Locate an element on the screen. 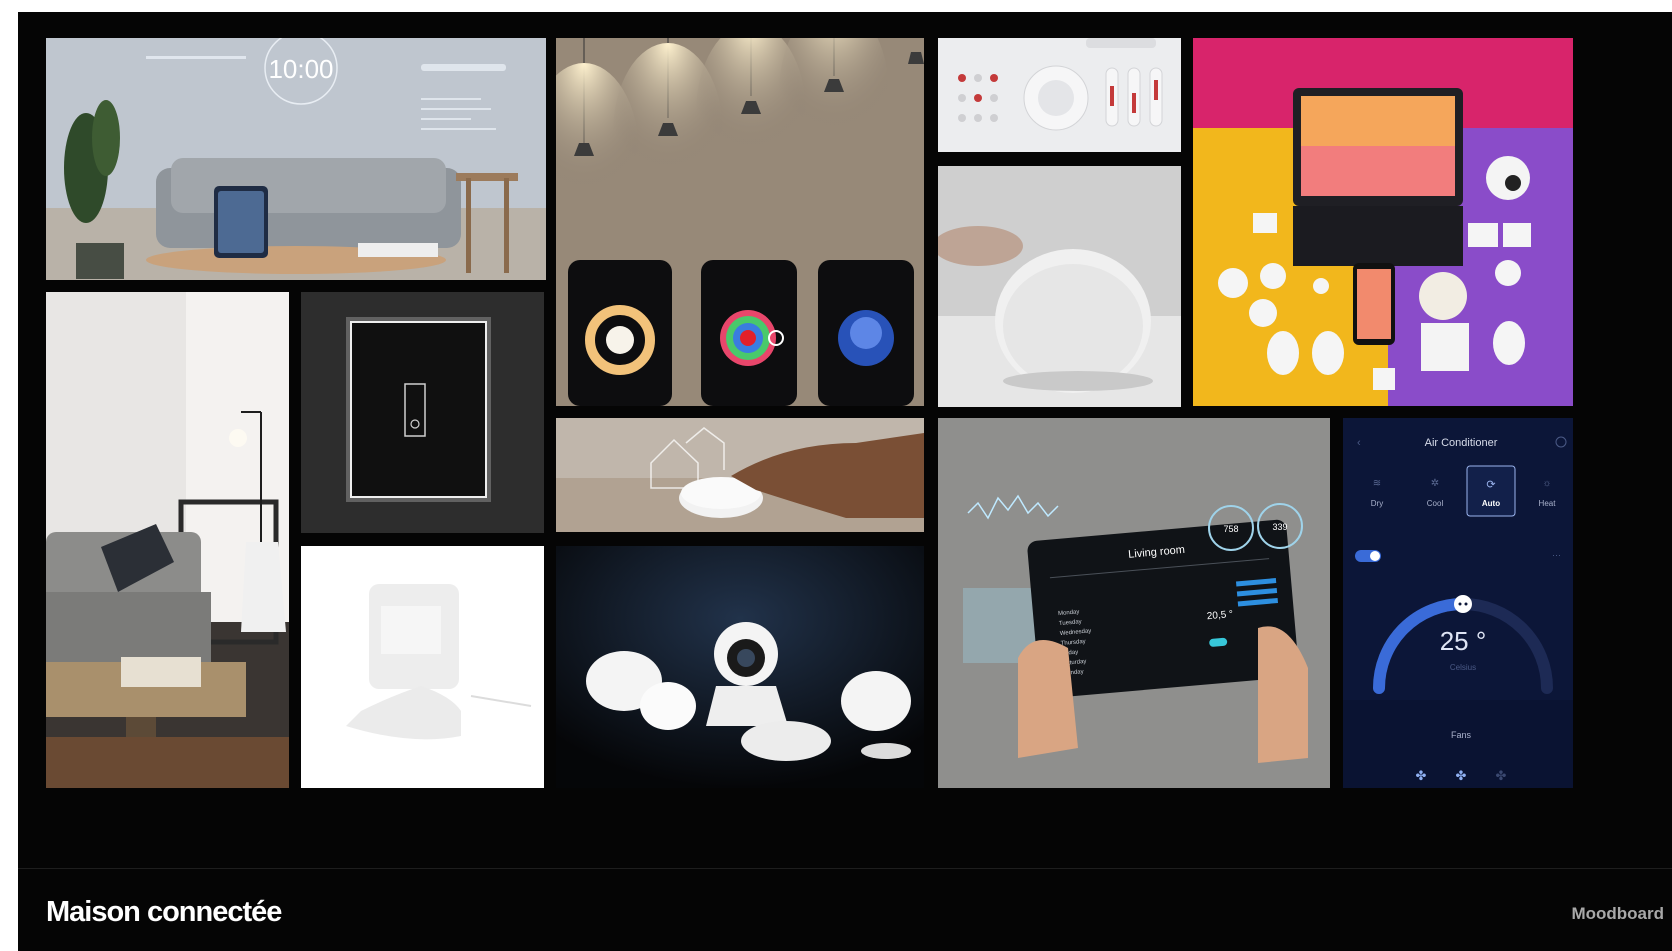  fan-speed-3-icon: ✤ is located at coordinates (1501, 775).